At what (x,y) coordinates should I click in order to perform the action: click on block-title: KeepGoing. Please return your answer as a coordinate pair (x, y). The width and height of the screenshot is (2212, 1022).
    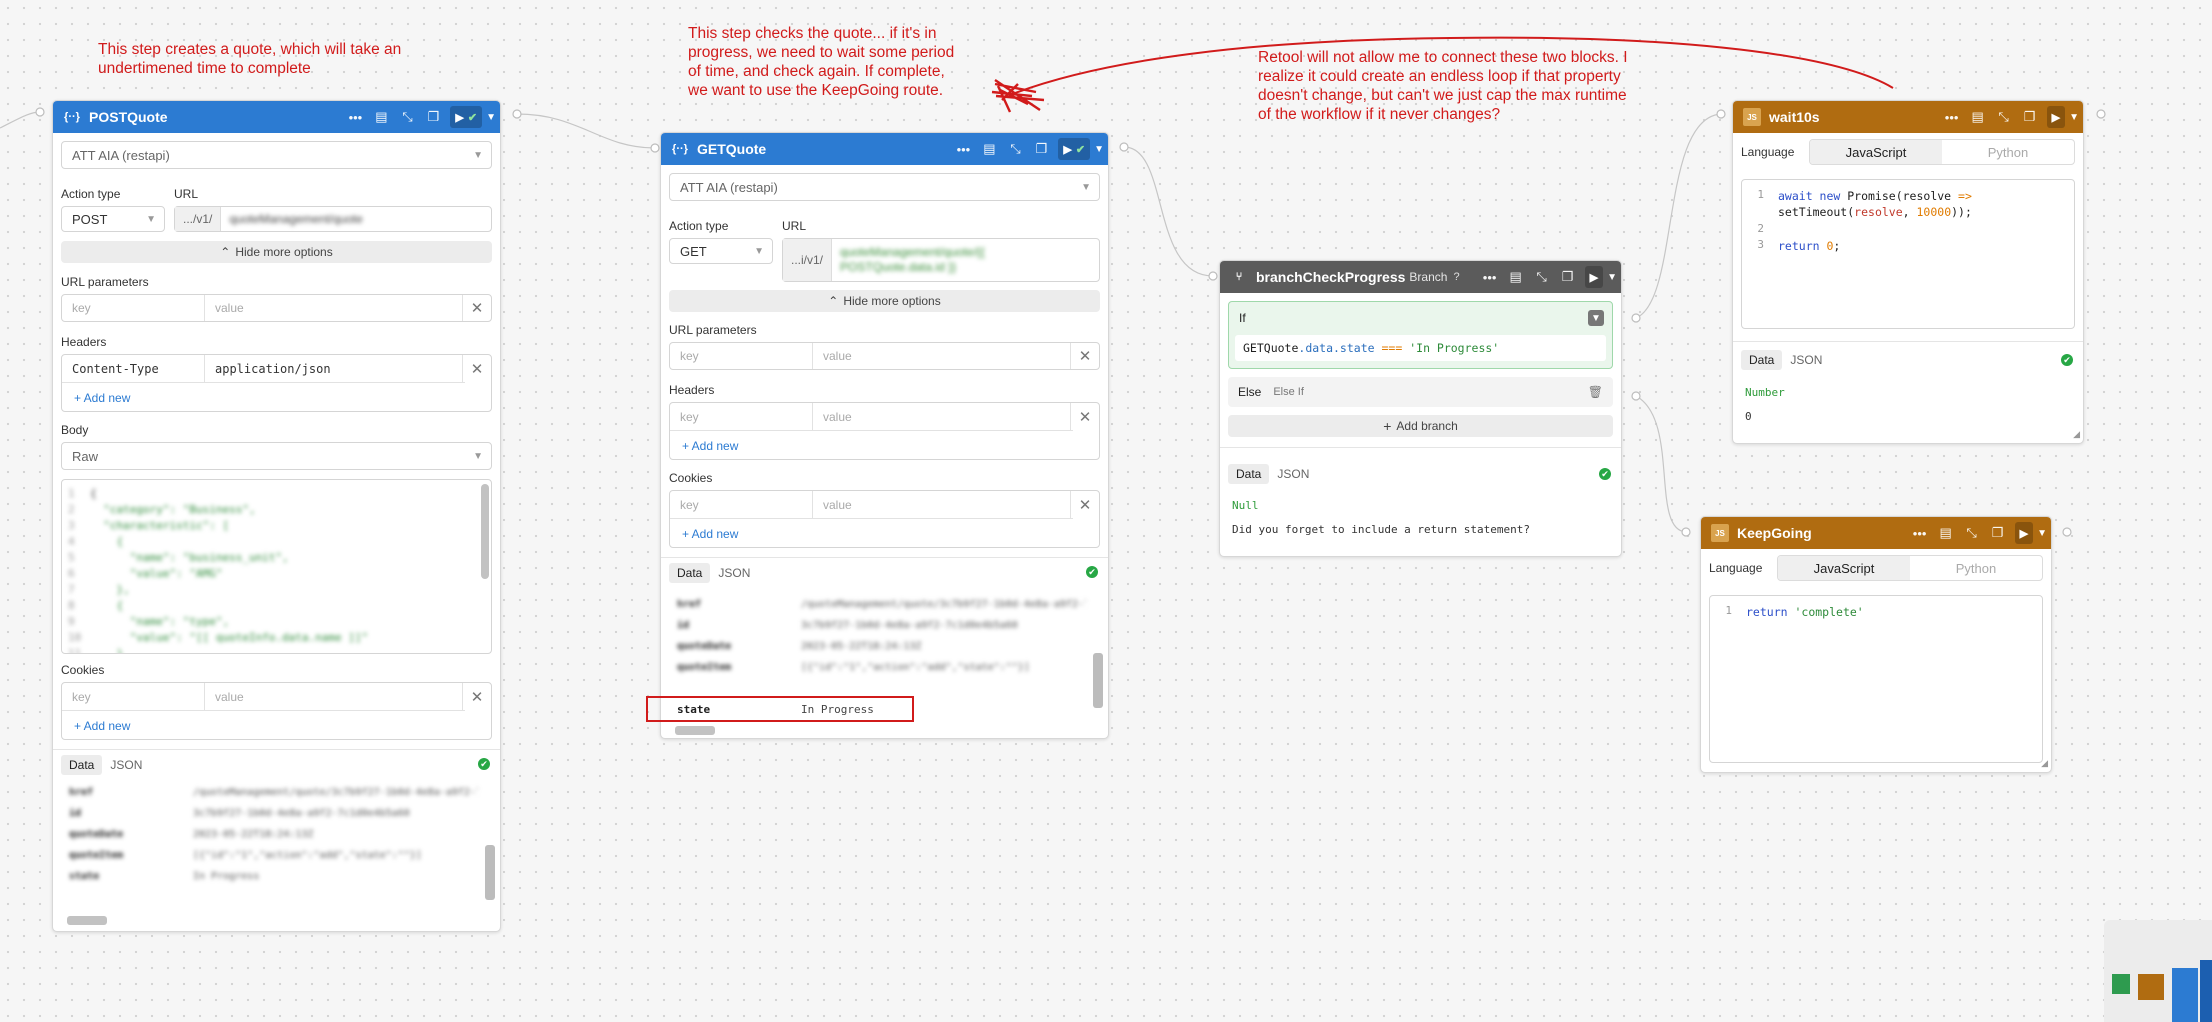
    Looking at the image, I should click on (1822, 533).